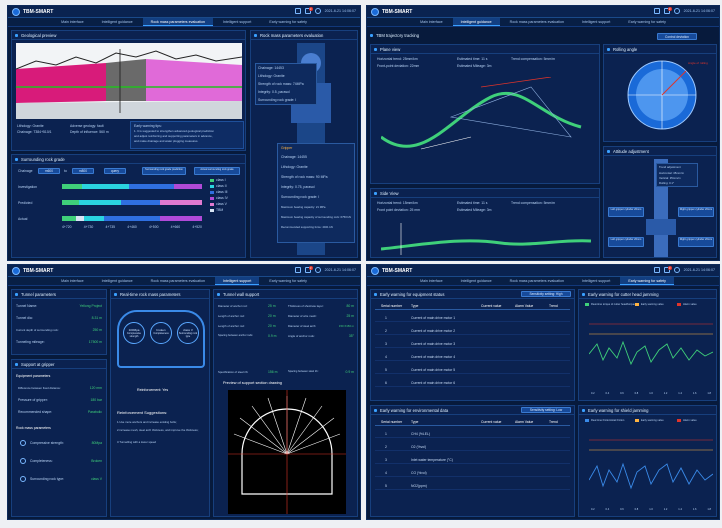 This screenshot has height=528, width=722. Describe the element at coordinates (164, 171) in the screenshot. I see `grade-prediction-button: Surrounding rock grade prediction` at that location.